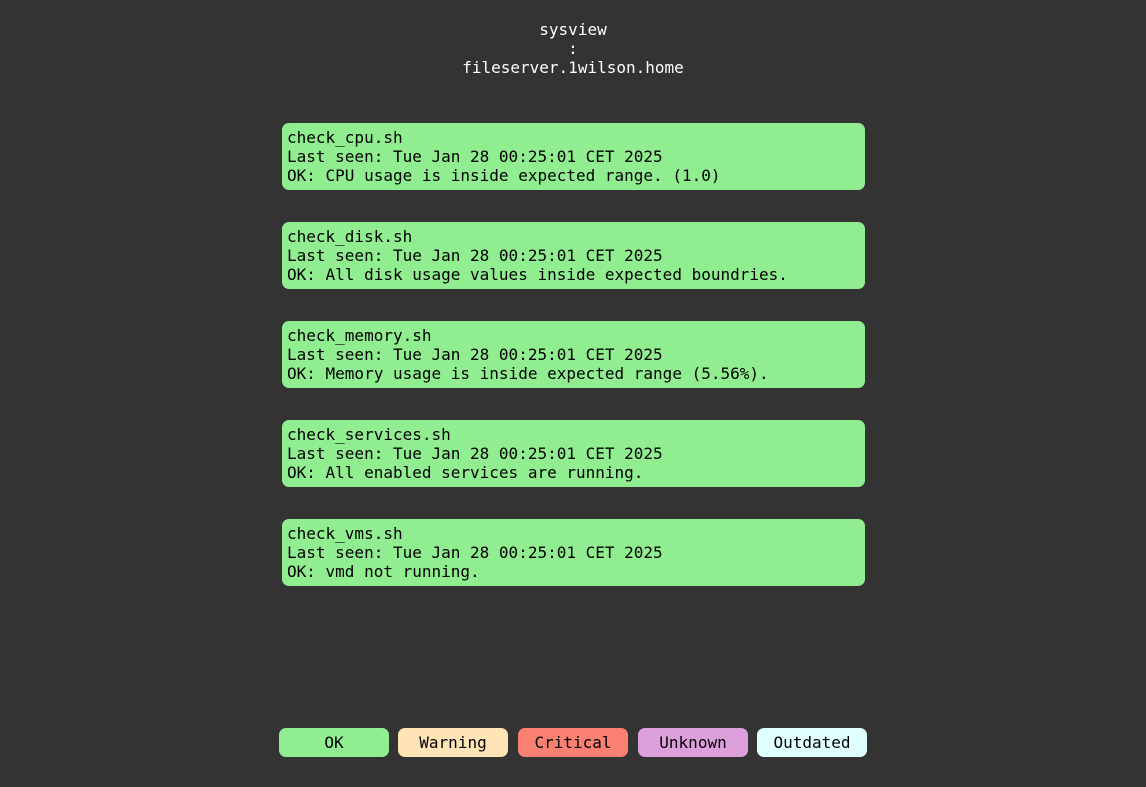  Describe the element at coordinates (345, 533) in the screenshot. I see `check-name: check_vms.sh` at that location.